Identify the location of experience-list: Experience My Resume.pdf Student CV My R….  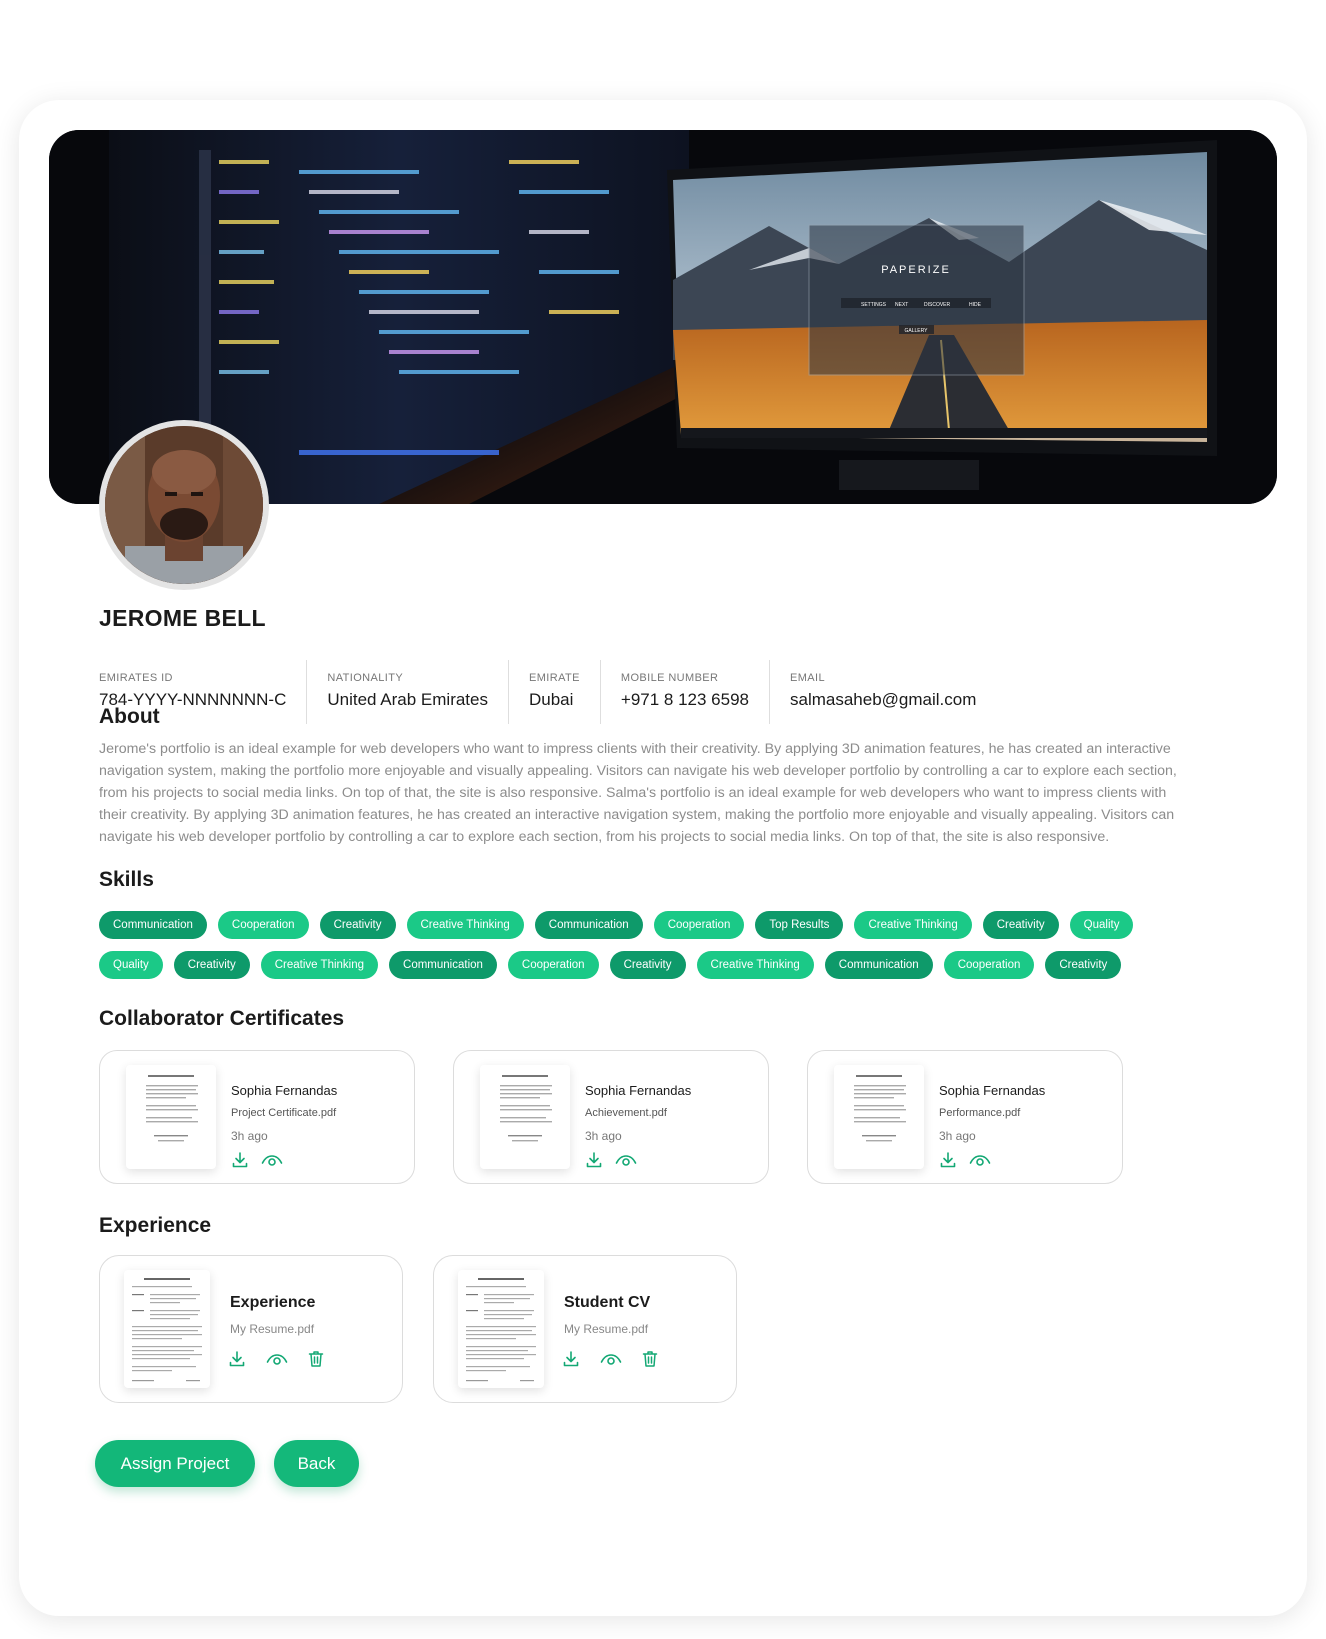
(418, 1329).